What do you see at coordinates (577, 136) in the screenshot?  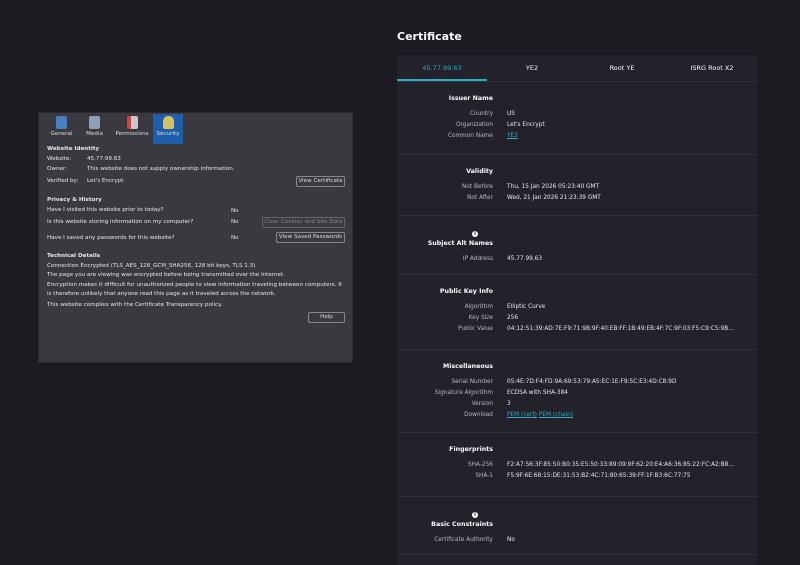 I see `field-row: Common Name YE2` at bounding box center [577, 136].